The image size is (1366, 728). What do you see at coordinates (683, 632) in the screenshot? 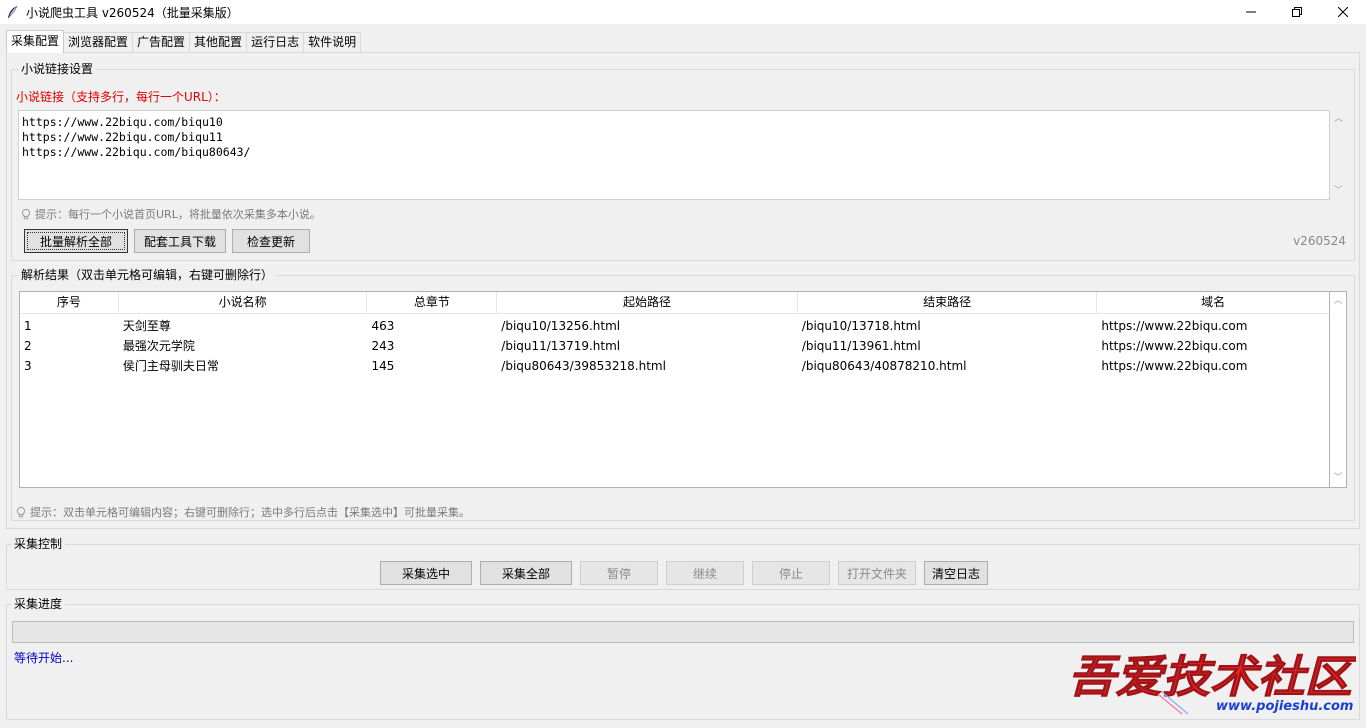
I see `progress-bar` at bounding box center [683, 632].